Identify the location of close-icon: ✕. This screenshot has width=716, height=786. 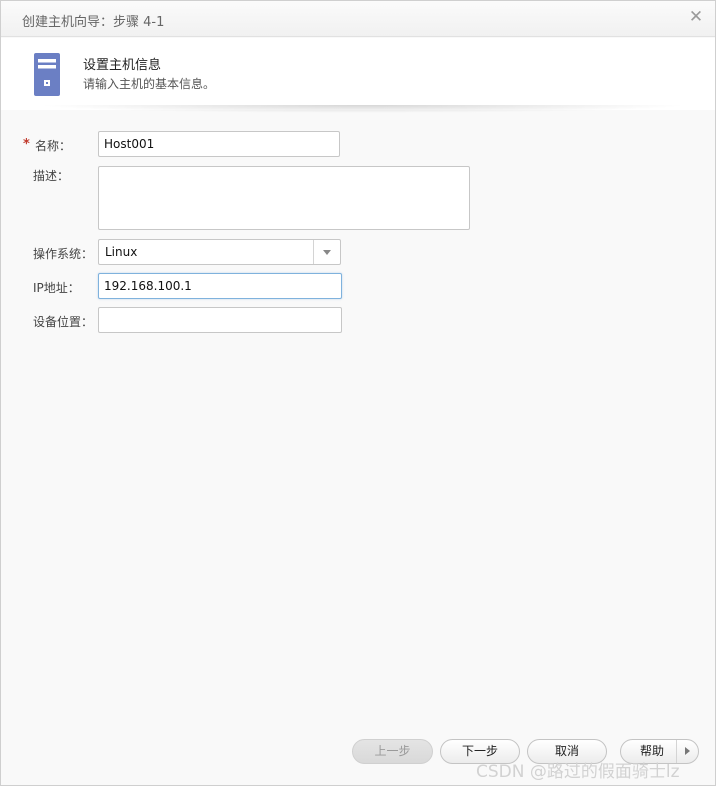
(696, 17).